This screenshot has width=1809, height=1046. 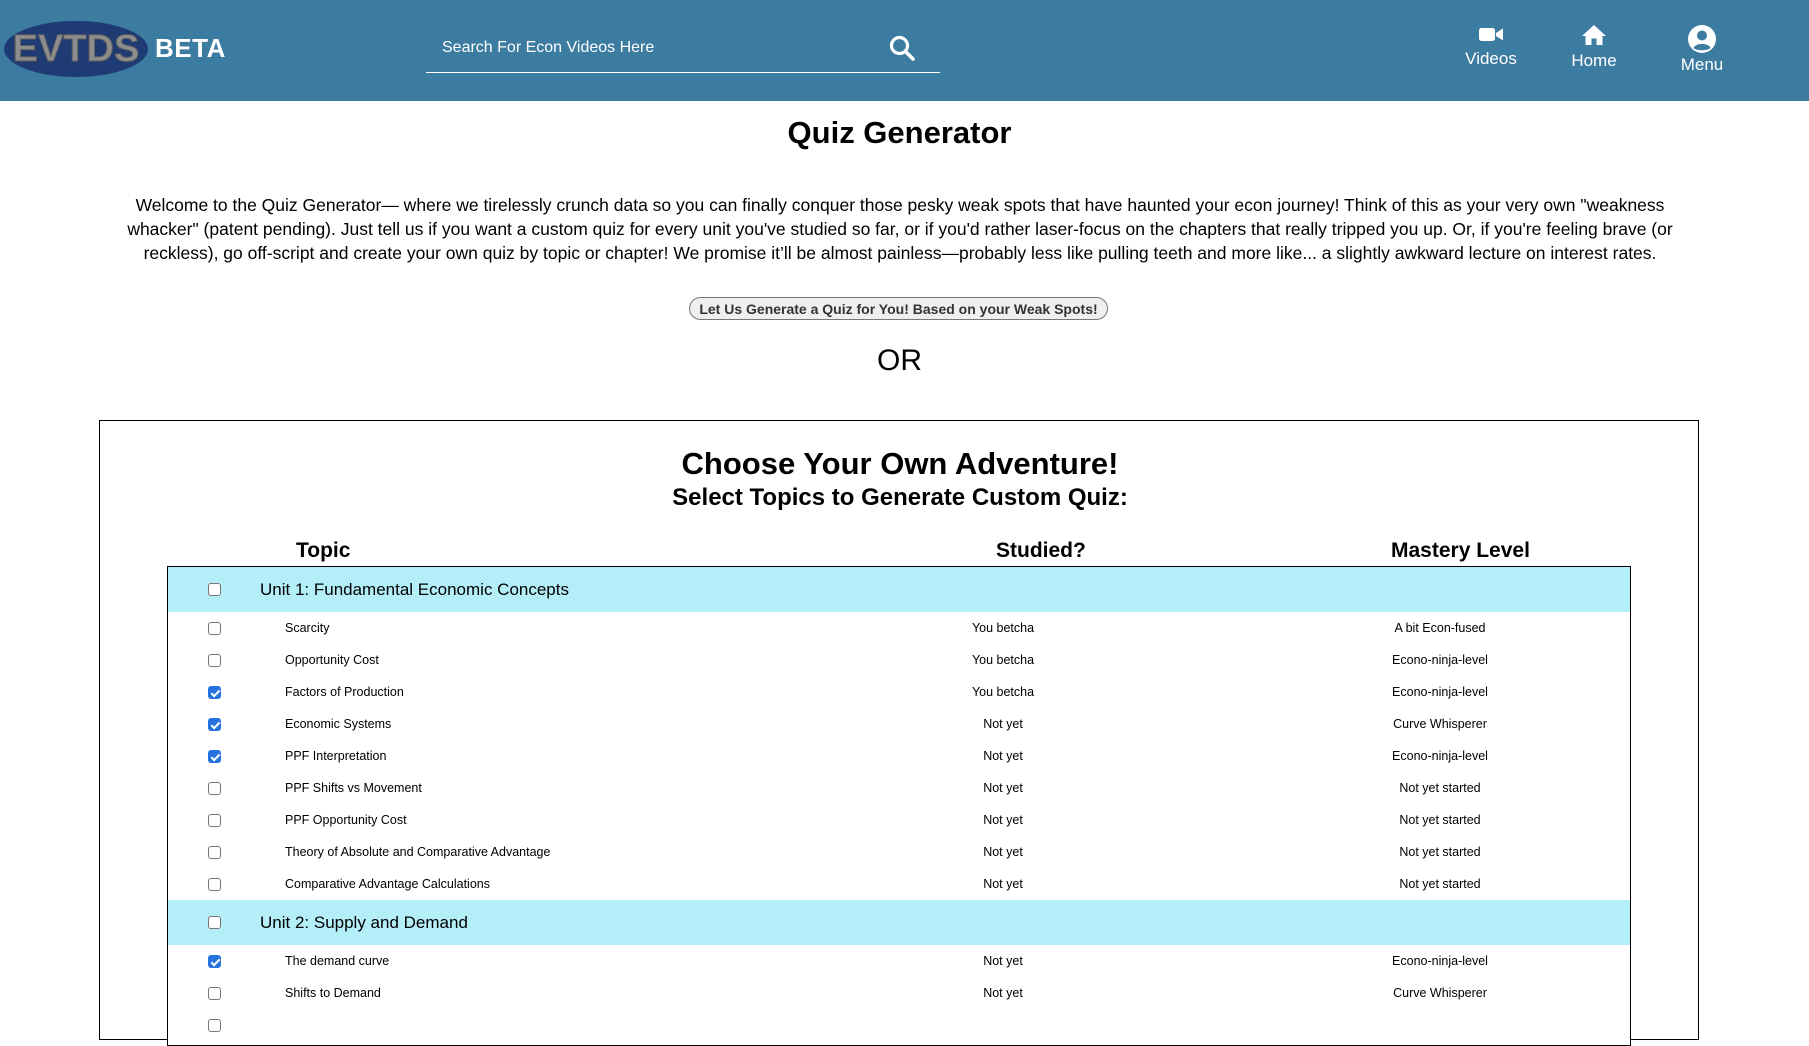 What do you see at coordinates (338, 724) in the screenshot?
I see `topic-name: Economic Systems` at bounding box center [338, 724].